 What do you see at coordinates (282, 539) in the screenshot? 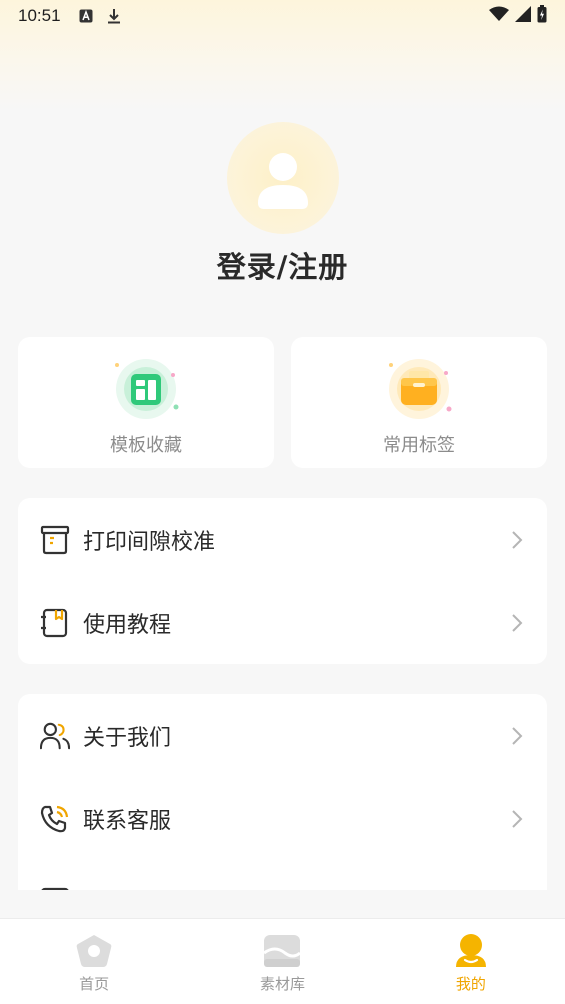
I see `menu-item-print-calibration: 打印间隙校准` at bounding box center [282, 539].